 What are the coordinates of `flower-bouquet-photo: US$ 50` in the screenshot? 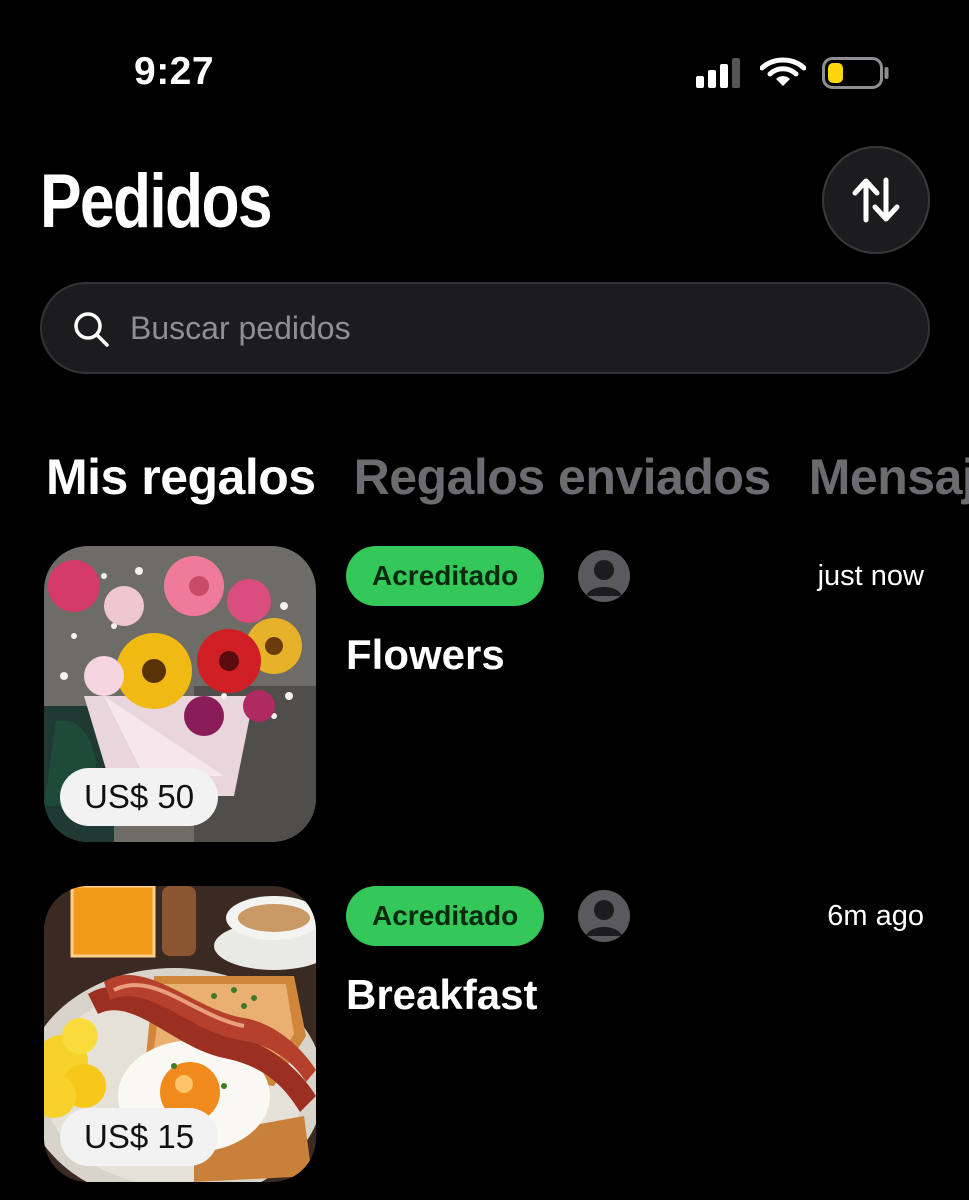 It's located at (180, 694).